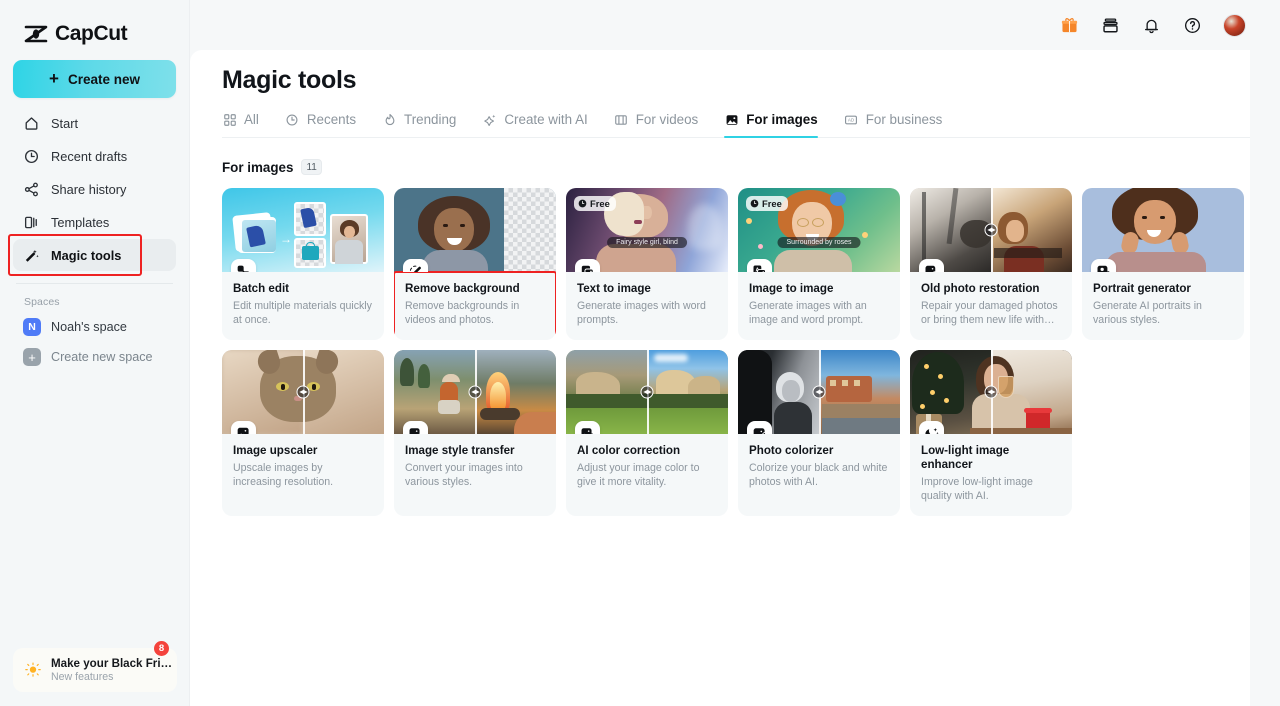 Image resolution: width=1280 pixels, height=706 pixels. Describe the element at coordinates (931, 265) in the screenshot. I see `old-photo-restoration-icon: C` at that location.